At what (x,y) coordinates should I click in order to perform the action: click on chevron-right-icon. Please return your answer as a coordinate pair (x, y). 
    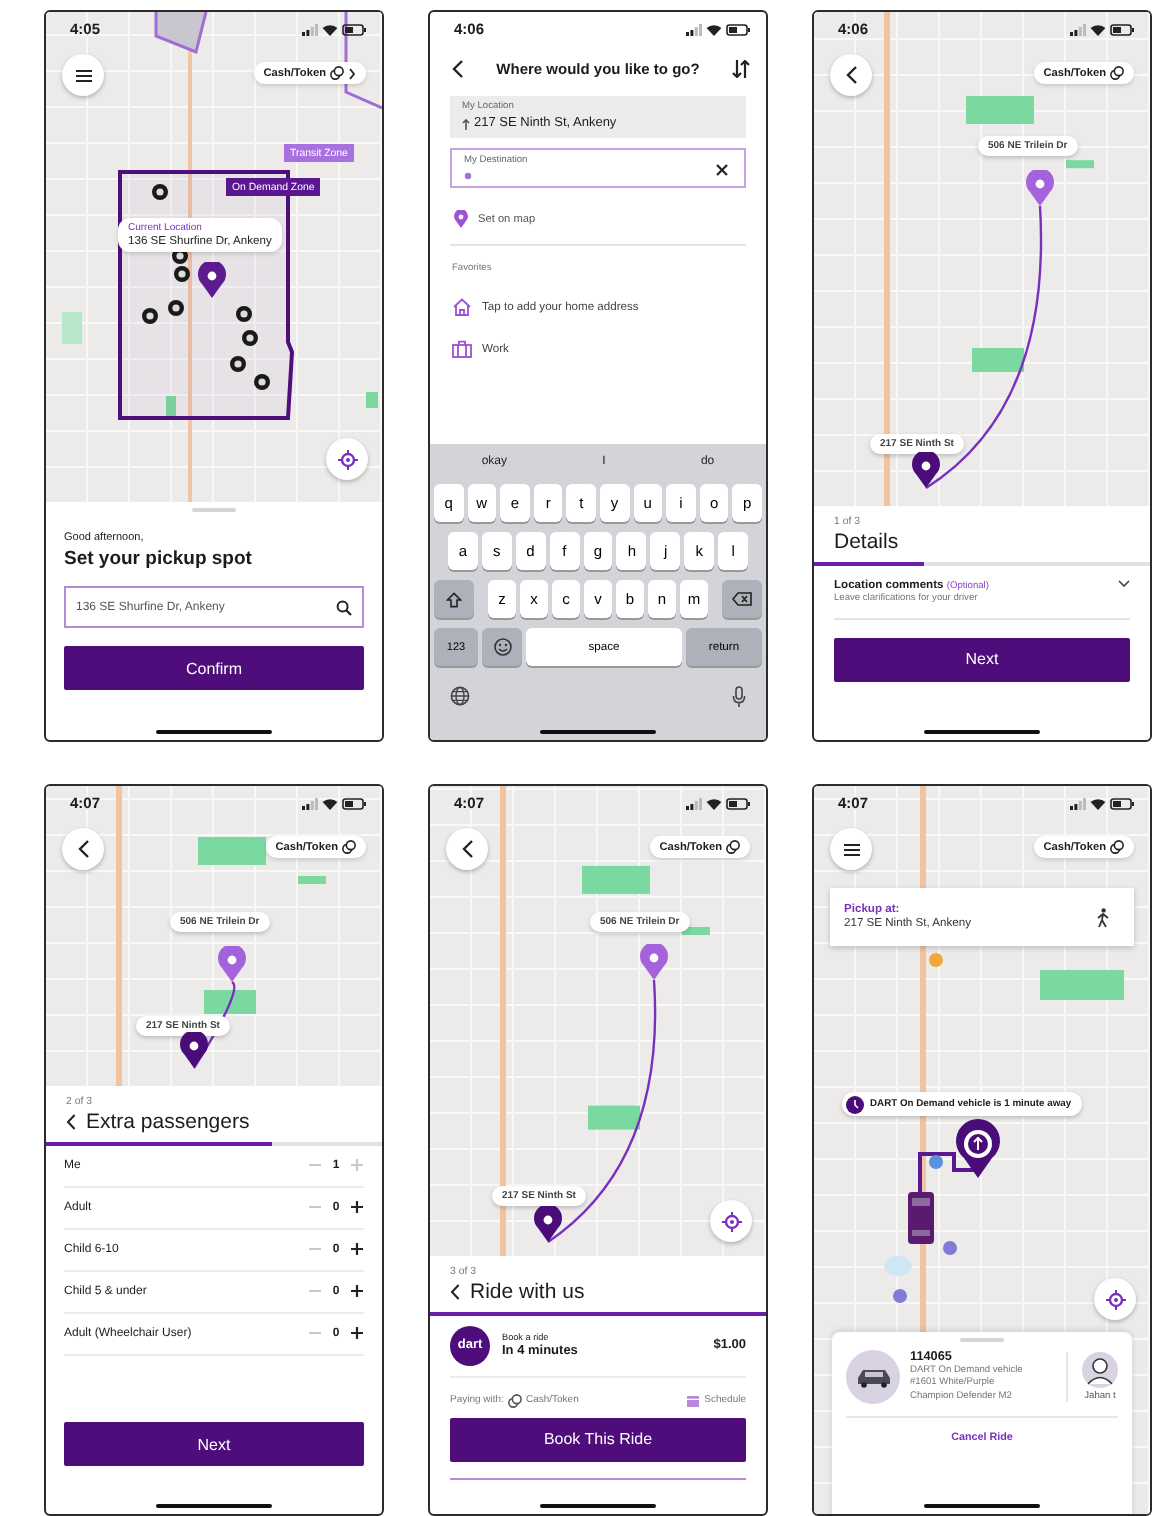
    Looking at the image, I should click on (352, 73).